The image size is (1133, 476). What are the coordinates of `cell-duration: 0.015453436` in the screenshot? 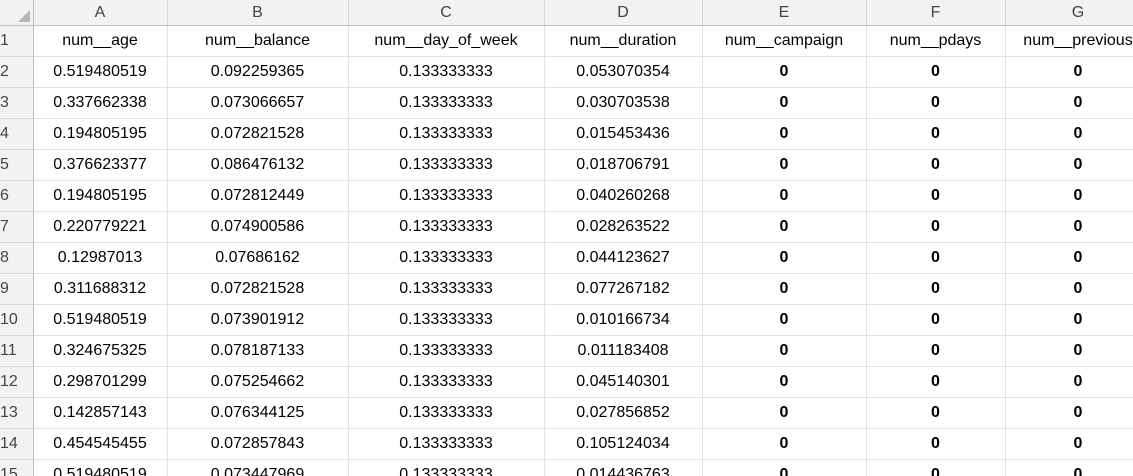 It's located at (623, 134).